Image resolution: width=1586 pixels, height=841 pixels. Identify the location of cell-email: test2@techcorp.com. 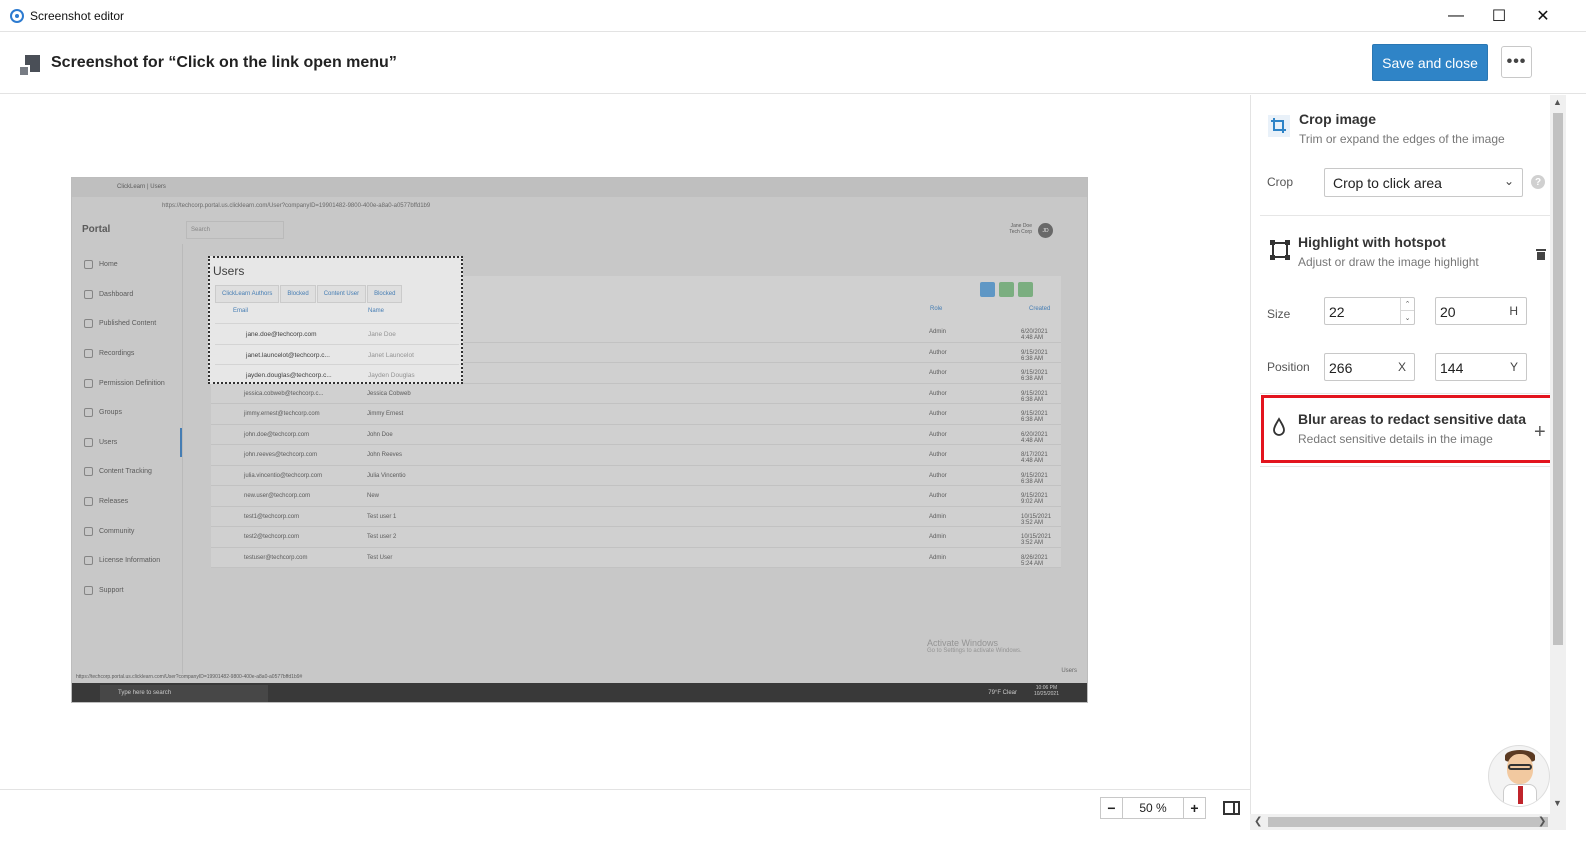
(272, 537).